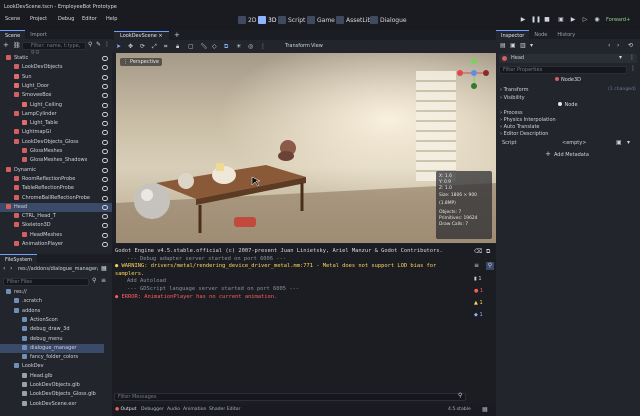 The width and height of the screenshot is (640, 416). I want to click on tab-node: Node, so click(540, 34).